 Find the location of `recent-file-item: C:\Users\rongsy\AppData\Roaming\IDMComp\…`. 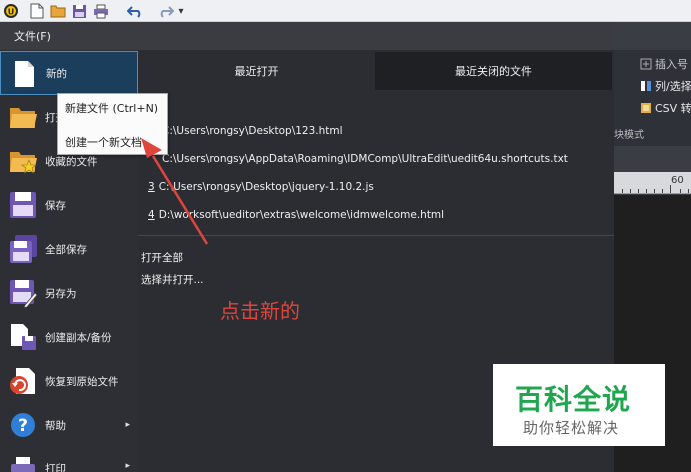

recent-file-item: C:\Users\rongsy\AppData\Roaming\IDMComp\… is located at coordinates (365, 159).